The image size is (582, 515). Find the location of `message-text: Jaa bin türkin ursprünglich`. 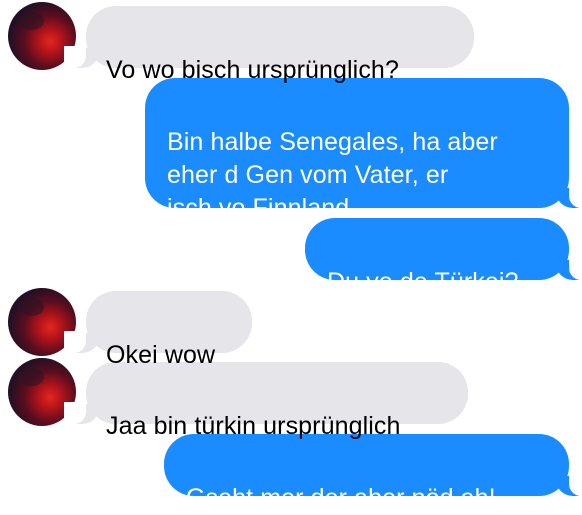

message-text: Jaa bin türkin ursprünglich is located at coordinates (253, 426).